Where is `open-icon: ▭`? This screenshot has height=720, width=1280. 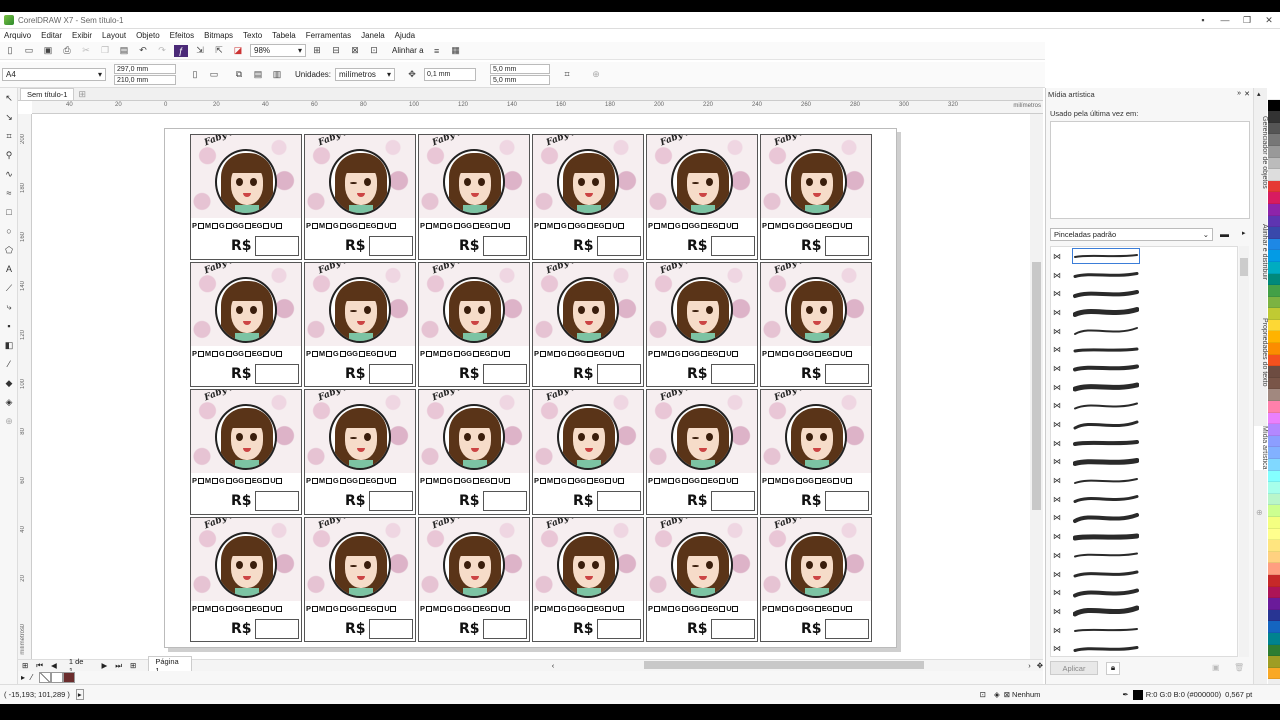
open-icon: ▭ is located at coordinates (29, 51).